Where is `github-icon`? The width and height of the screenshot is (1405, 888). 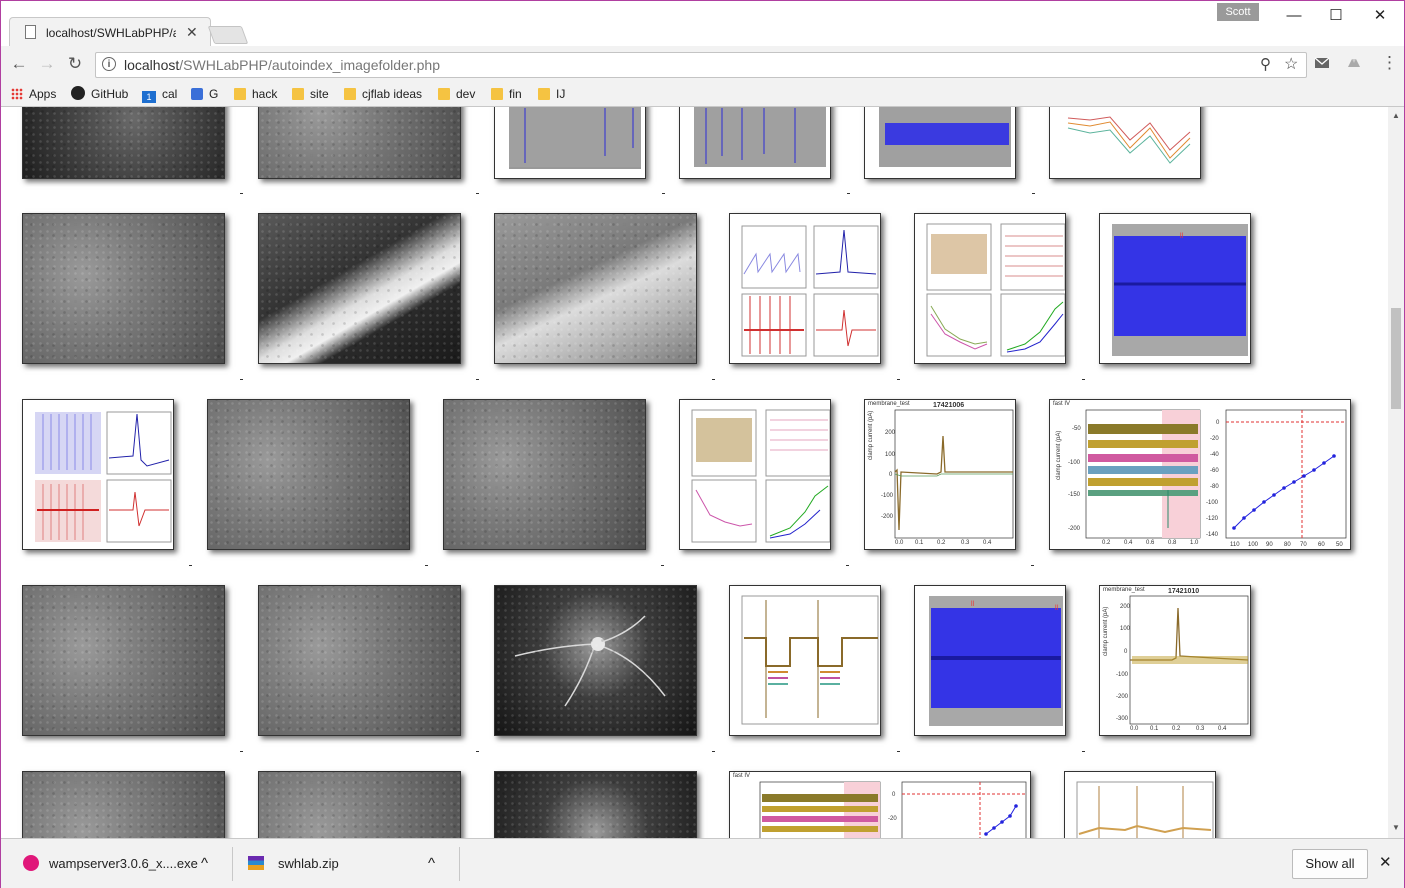 github-icon is located at coordinates (78, 93).